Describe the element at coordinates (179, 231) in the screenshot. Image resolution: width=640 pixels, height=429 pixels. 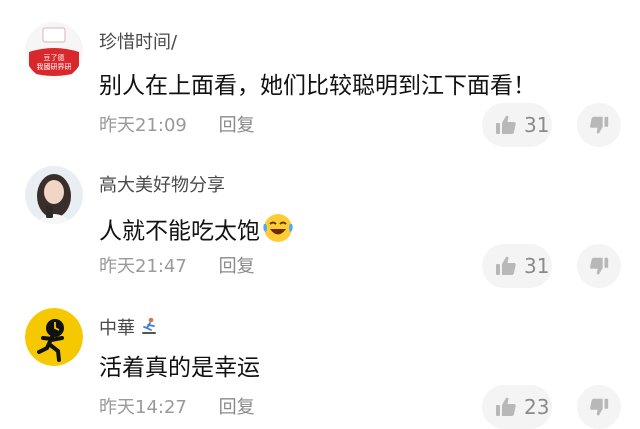
I see `comment-text-content: 人就不能吃太饱` at that location.